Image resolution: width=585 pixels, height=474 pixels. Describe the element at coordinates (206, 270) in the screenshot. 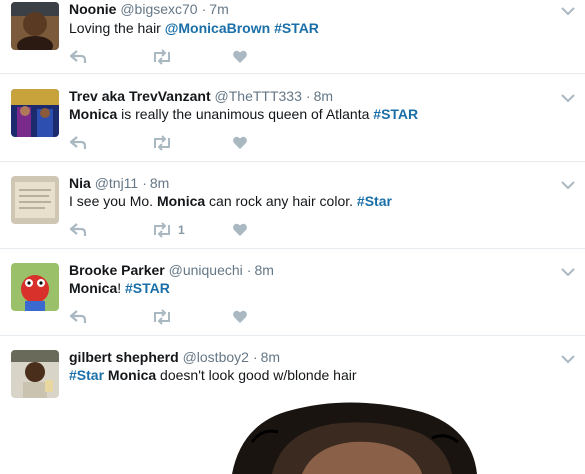

I see `handle: @uniquechi` at that location.